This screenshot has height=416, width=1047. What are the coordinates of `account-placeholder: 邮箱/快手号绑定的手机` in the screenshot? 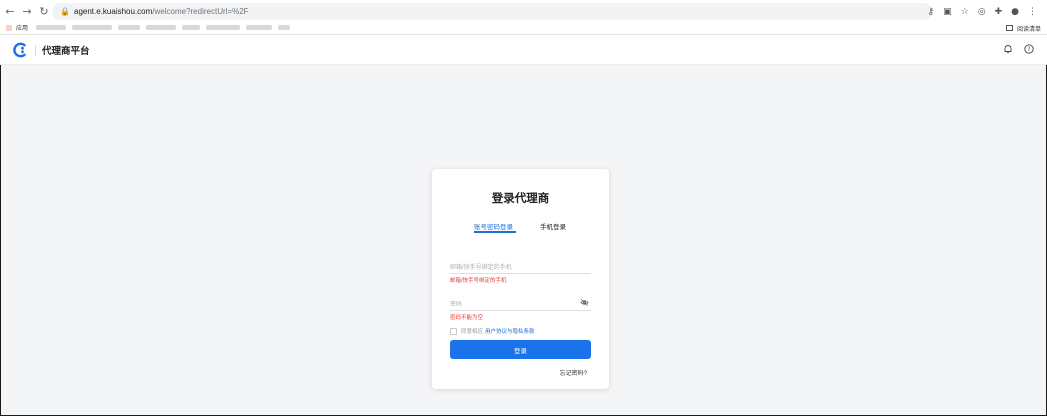 It's located at (481, 268).